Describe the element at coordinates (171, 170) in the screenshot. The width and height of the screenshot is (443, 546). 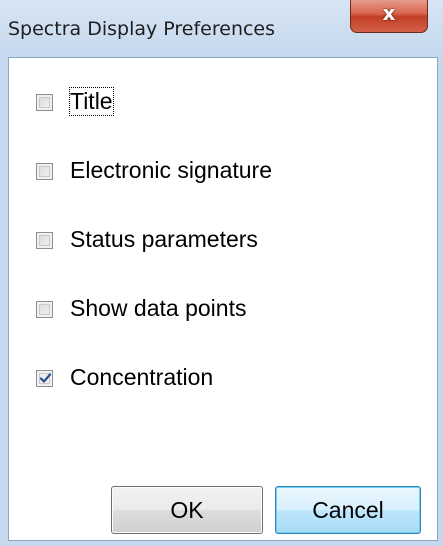
I see `electronic-signature-label: Electronic signature` at that location.